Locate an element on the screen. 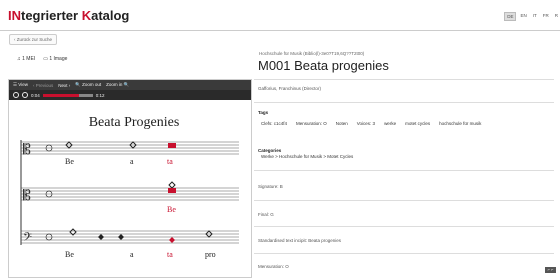  page-title: M001 Beata progenies is located at coordinates (323, 65).